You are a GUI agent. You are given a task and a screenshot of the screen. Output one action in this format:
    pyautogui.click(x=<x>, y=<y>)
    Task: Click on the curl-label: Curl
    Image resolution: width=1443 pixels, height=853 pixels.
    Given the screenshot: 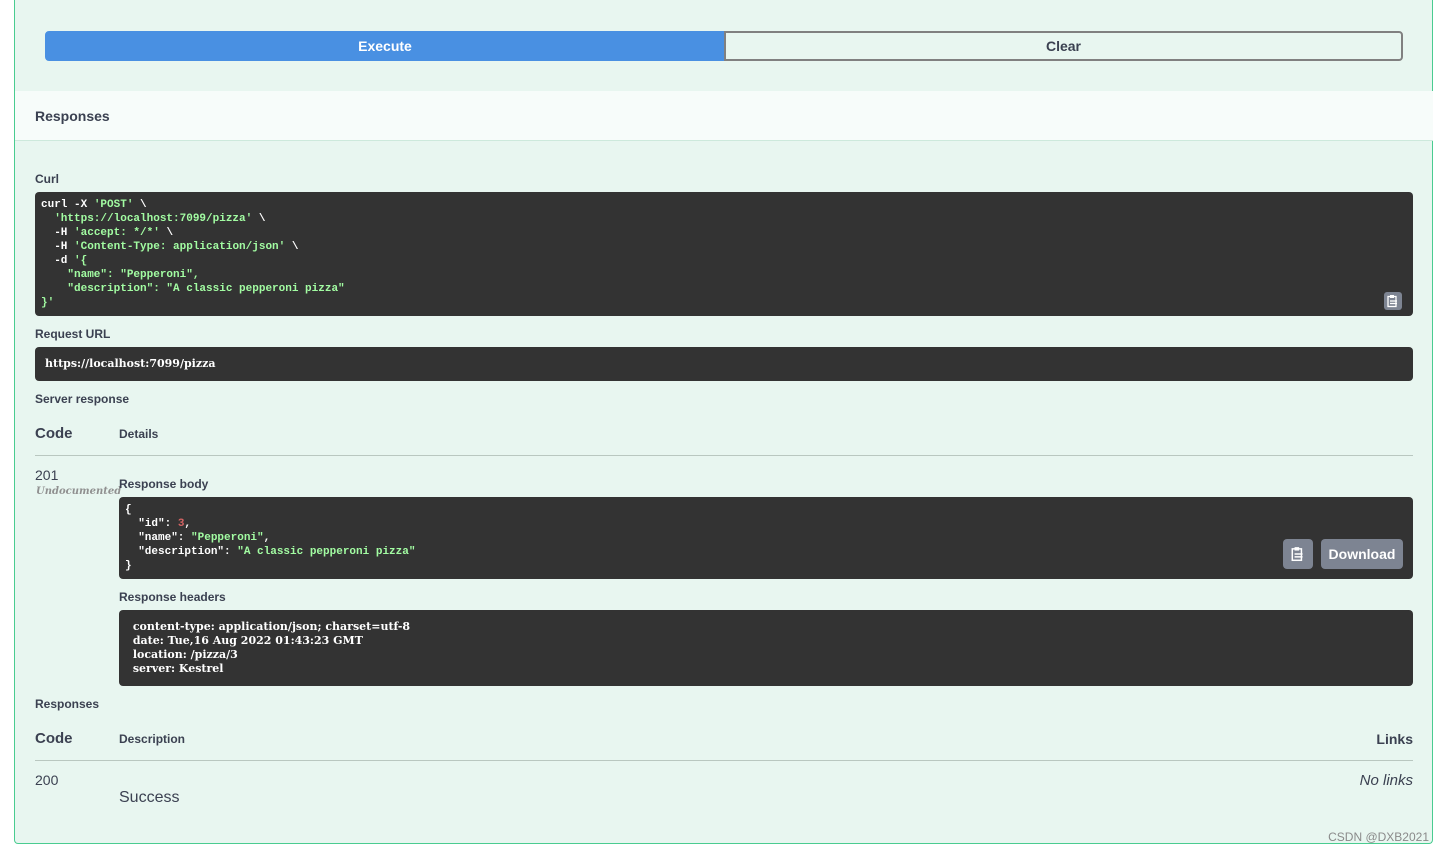 What is the action you would take?
    pyautogui.click(x=47, y=179)
    